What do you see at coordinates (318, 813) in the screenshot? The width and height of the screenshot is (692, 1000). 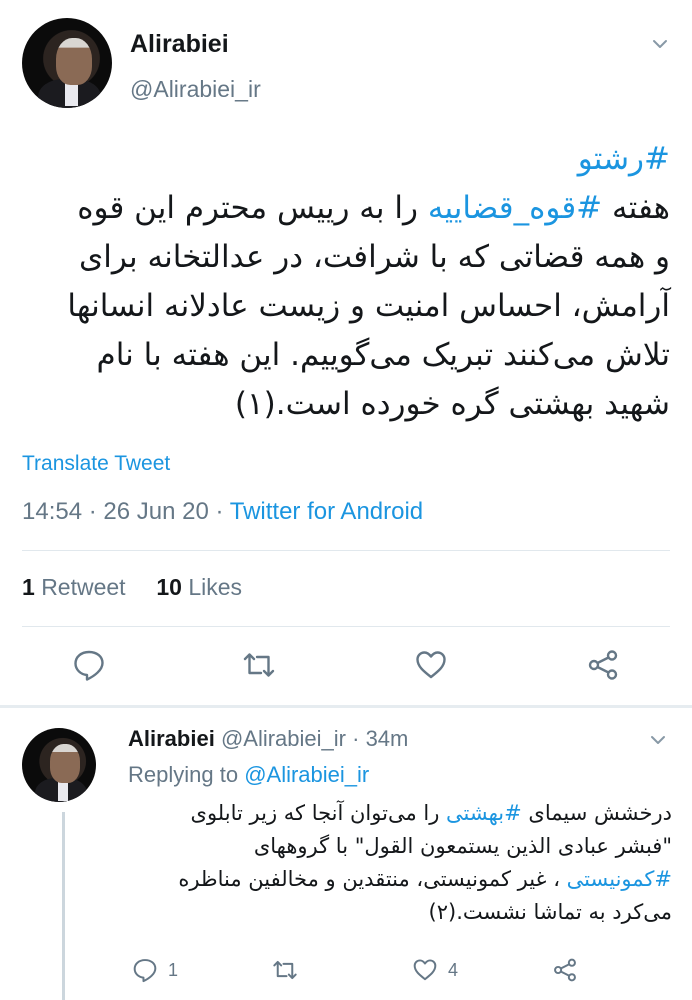 I see `reply-text-segment: را می‌توان آنجا که زیر تابلوی` at bounding box center [318, 813].